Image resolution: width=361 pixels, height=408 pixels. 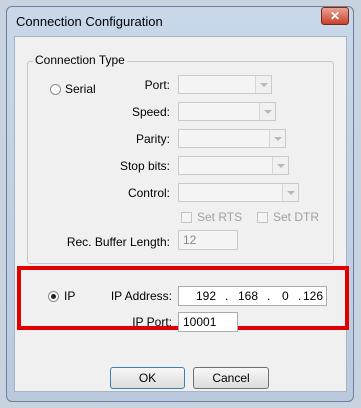 I want to click on ip-octet-1: 192, so click(x=206, y=296).